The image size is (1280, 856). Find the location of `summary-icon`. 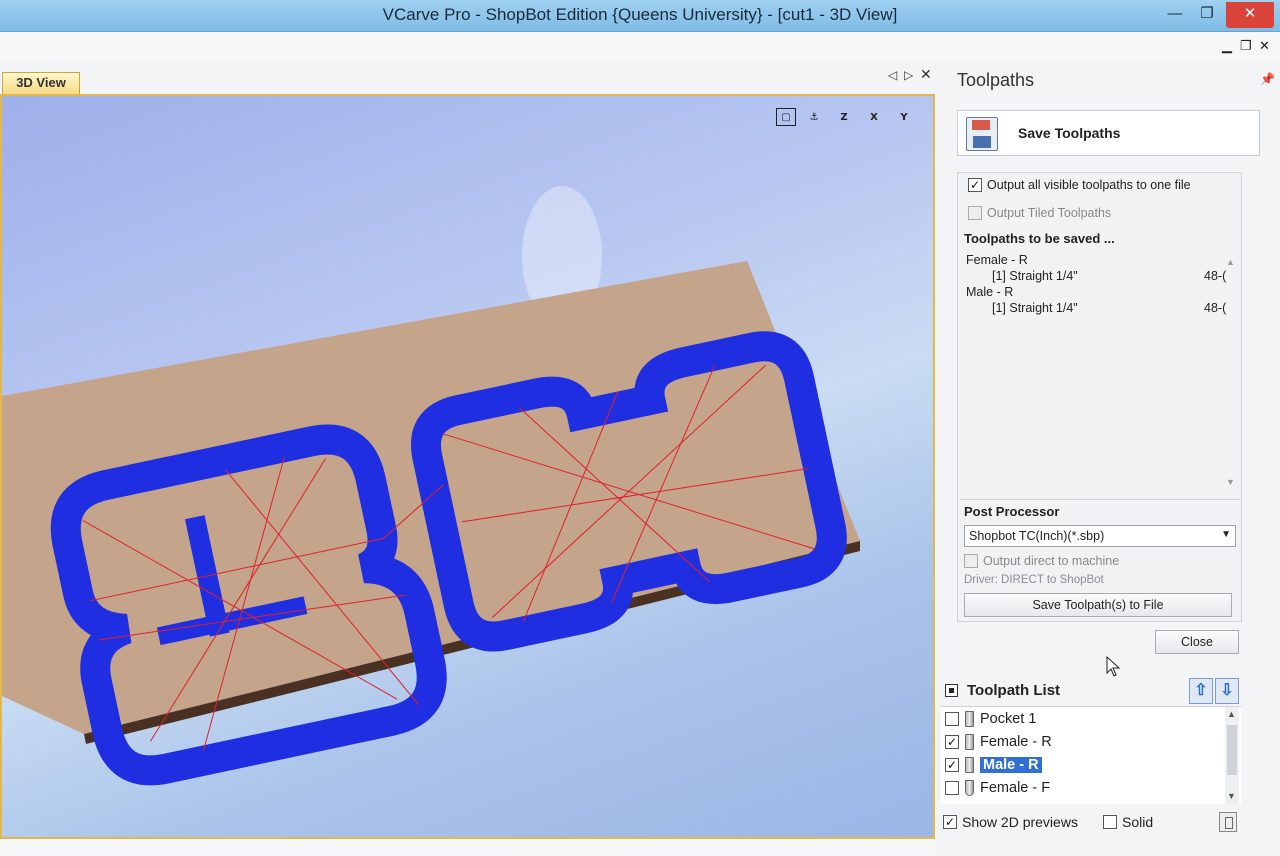

summary-icon is located at coordinates (1228, 822).